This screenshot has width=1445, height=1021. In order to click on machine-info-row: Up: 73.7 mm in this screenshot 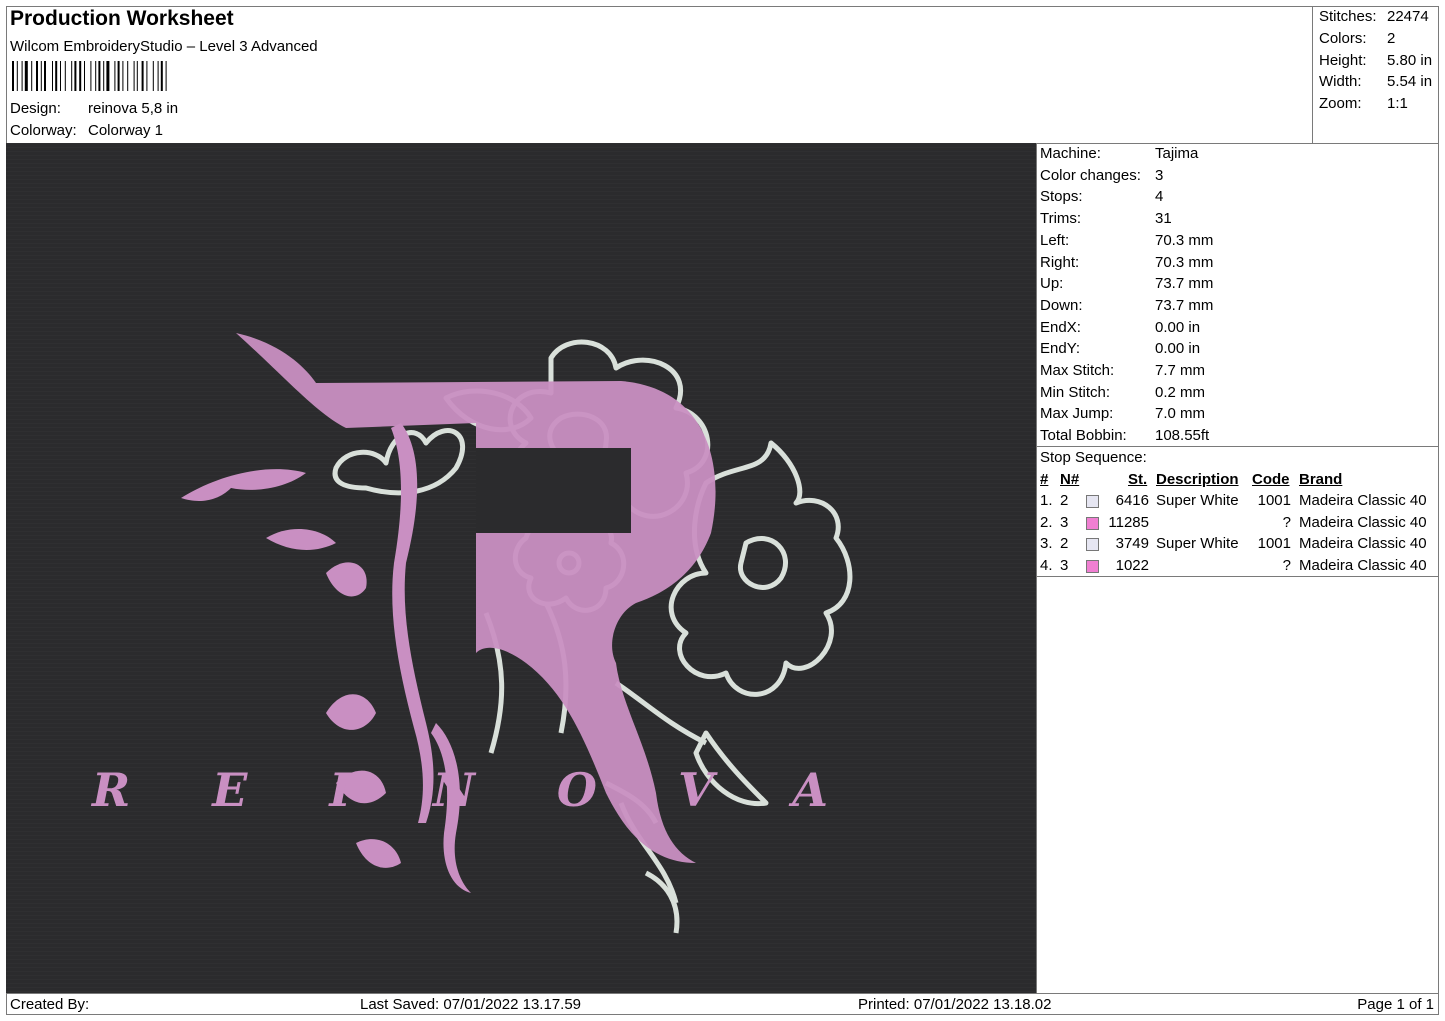, I will do `click(1126, 284)`.